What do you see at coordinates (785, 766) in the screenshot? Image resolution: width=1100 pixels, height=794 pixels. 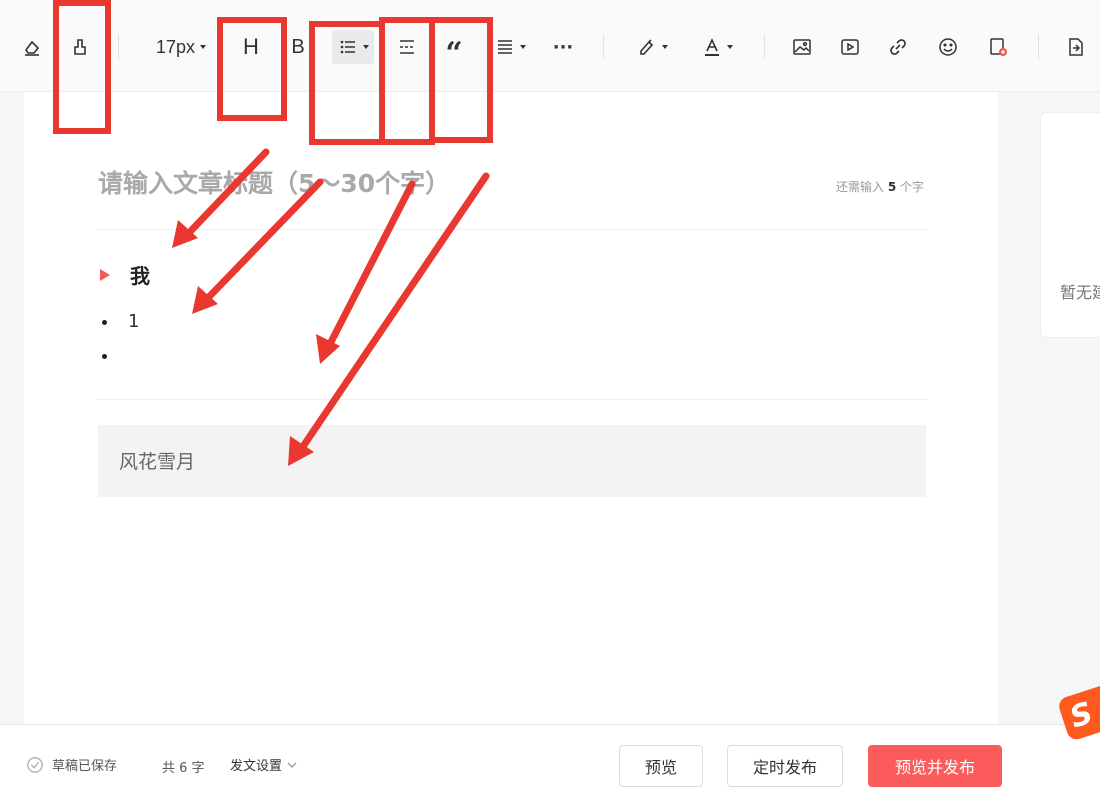 I see `schedule-publish-button: 定时发布` at bounding box center [785, 766].